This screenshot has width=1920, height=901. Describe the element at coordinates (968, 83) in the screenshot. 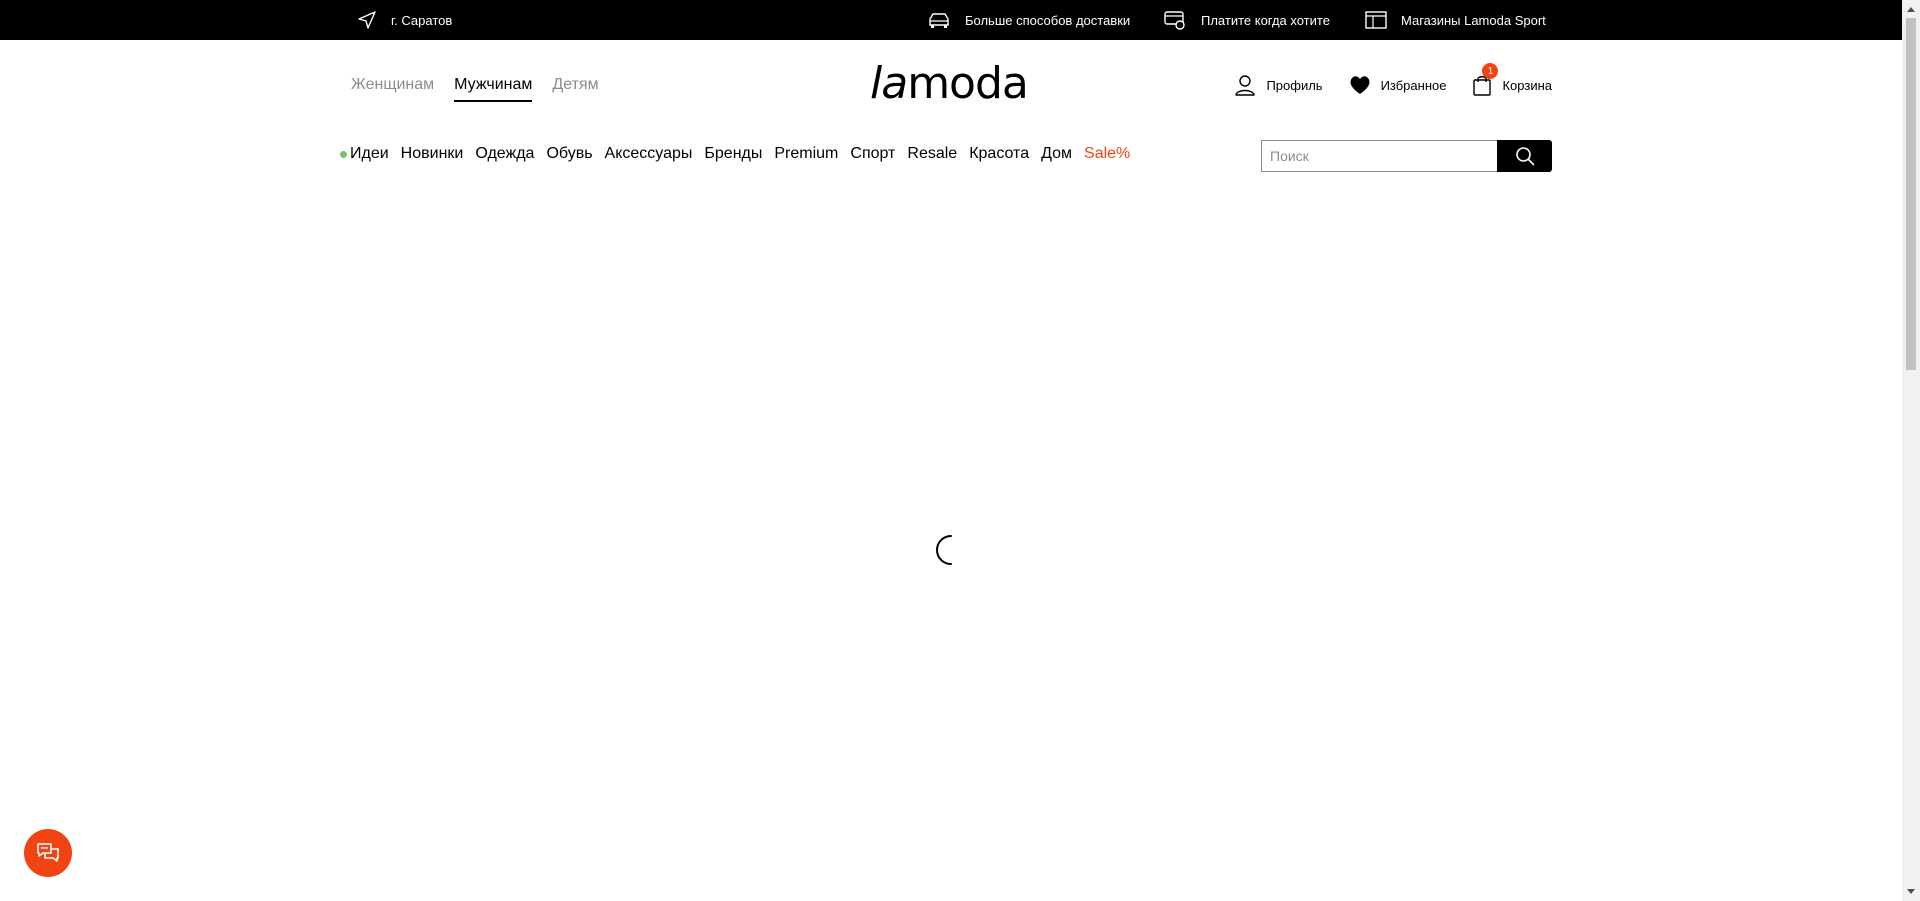

I see `logo-part-moda: moda` at that location.